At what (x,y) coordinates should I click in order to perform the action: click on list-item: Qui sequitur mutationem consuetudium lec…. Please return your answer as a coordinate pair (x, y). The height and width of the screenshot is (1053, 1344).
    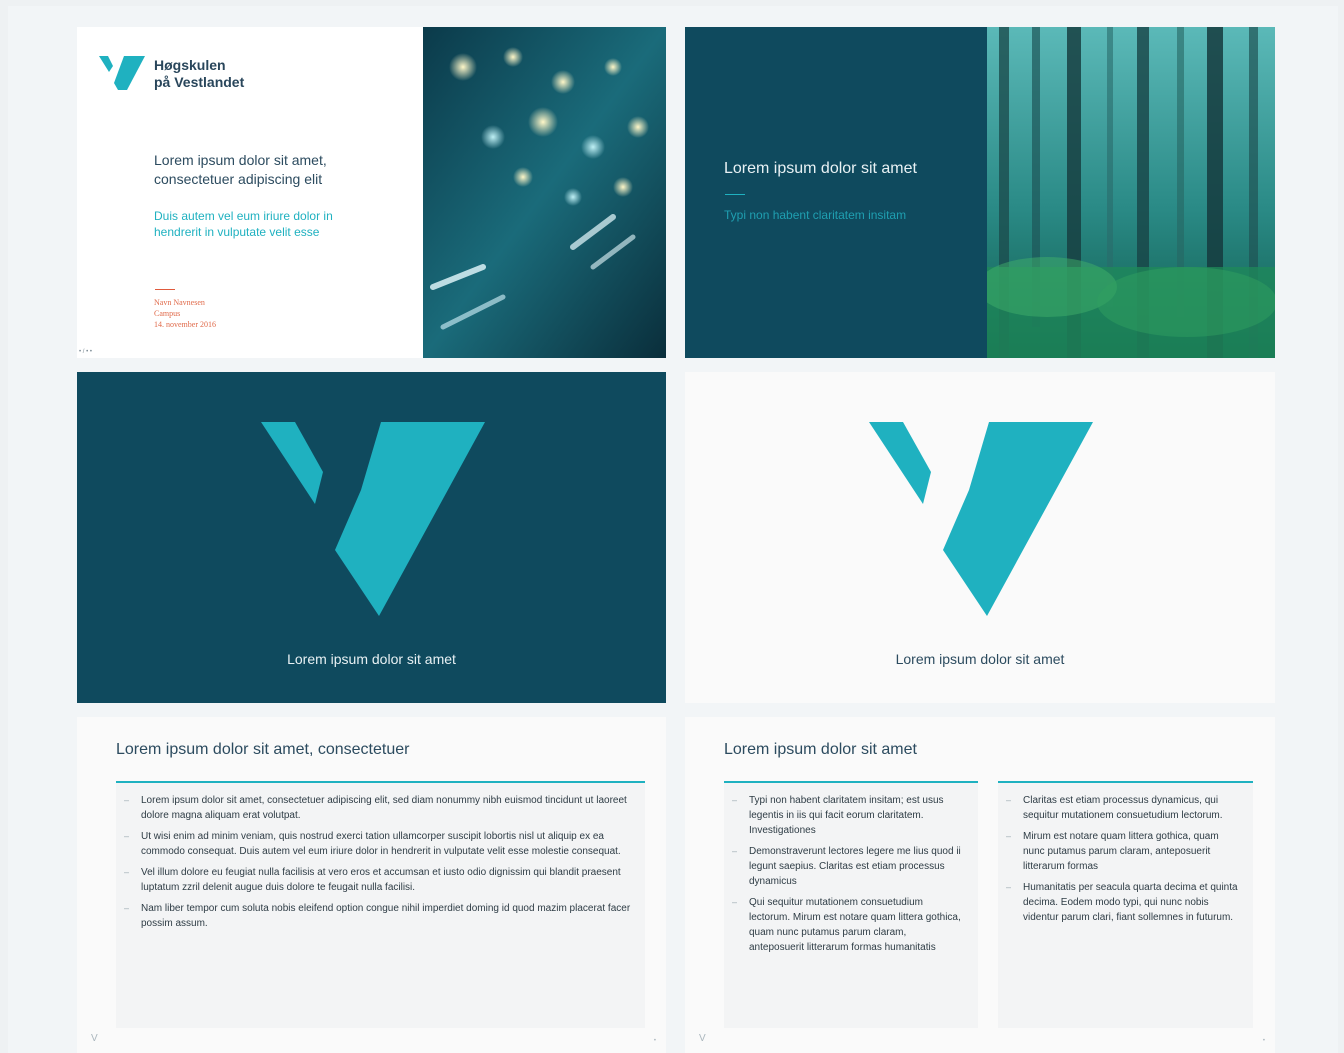
    Looking at the image, I should click on (848, 925).